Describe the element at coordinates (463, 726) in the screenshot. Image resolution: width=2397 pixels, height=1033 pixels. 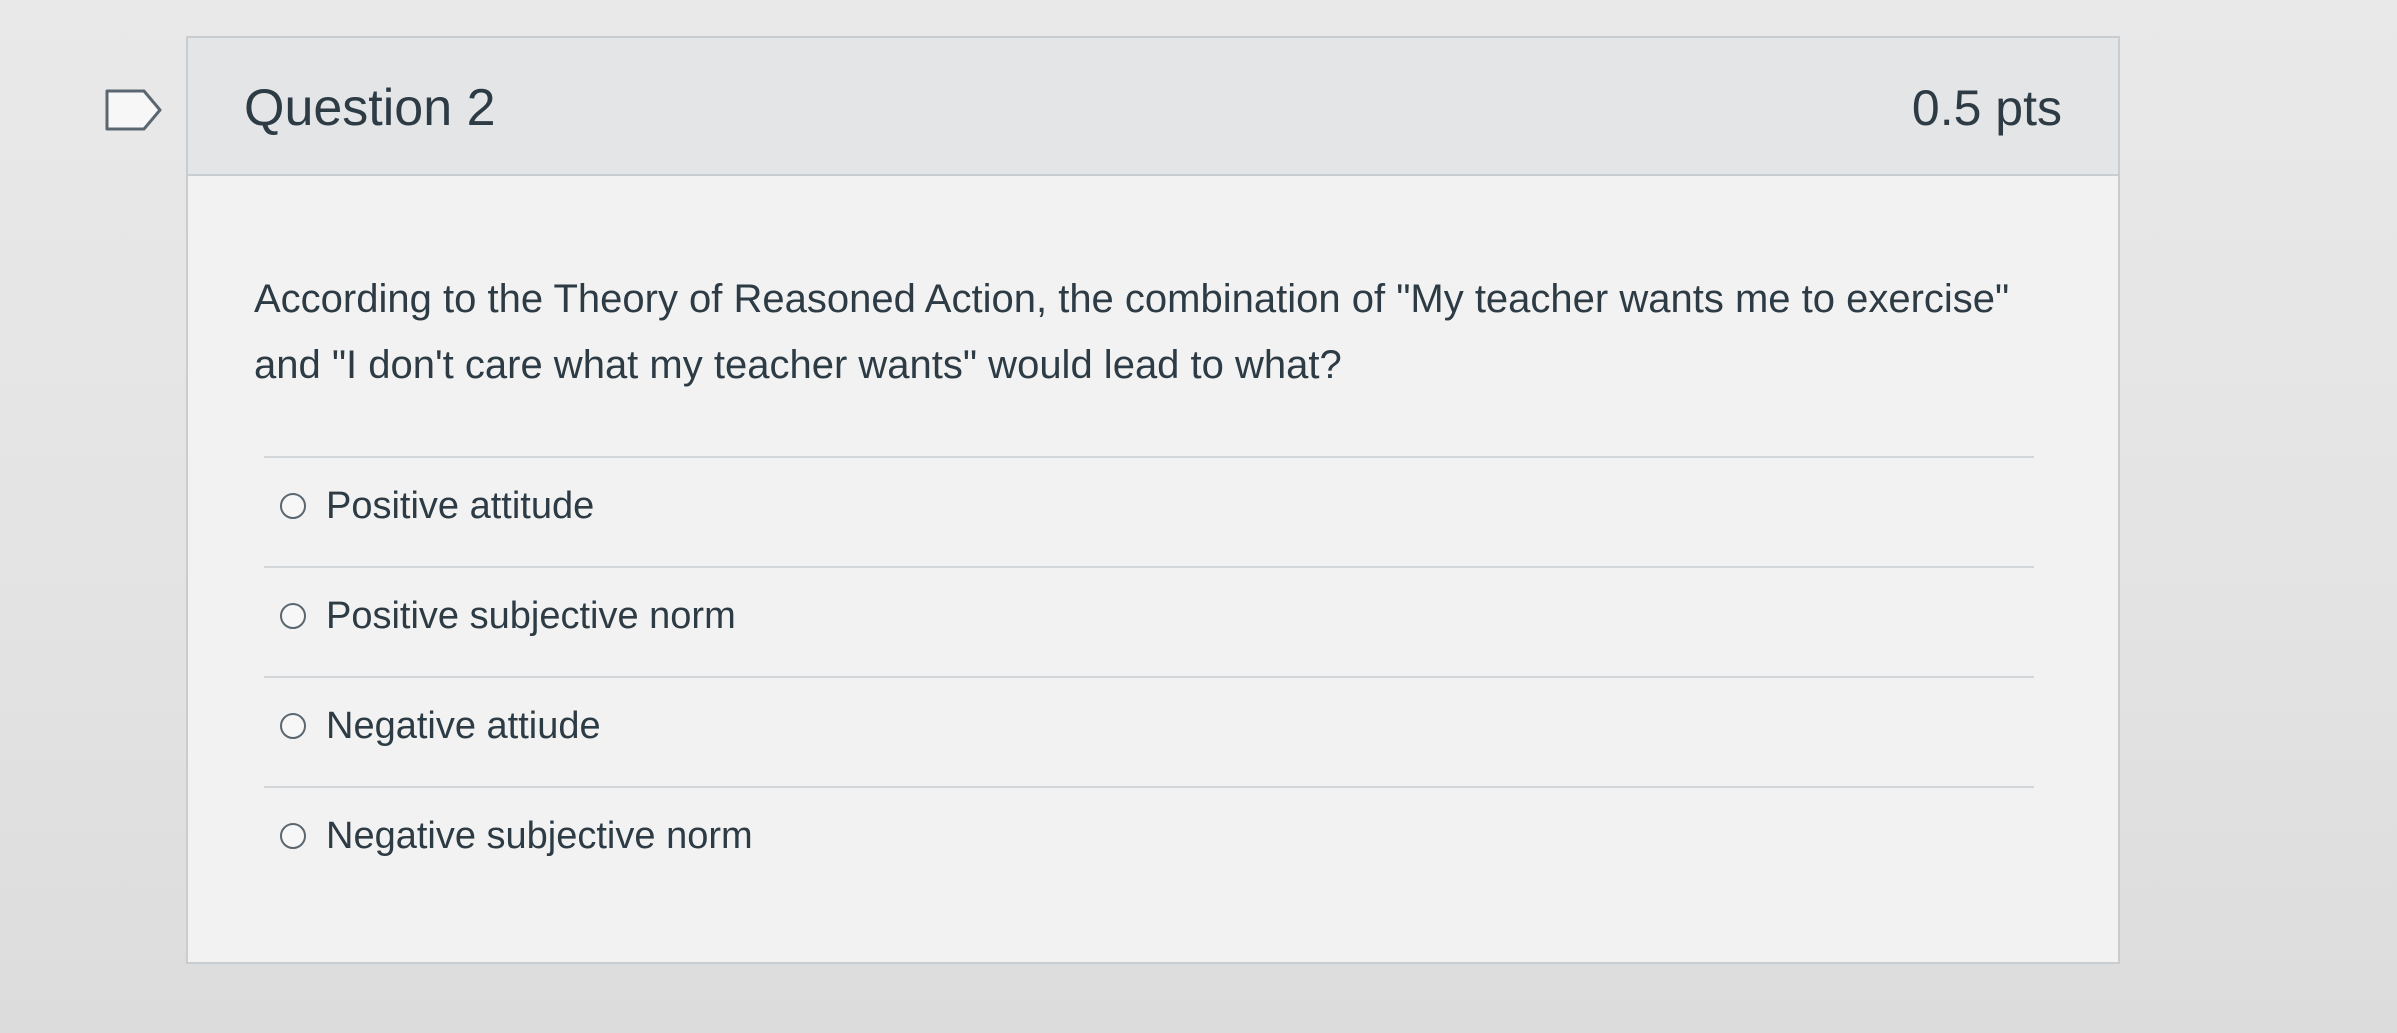
I see `answer-label: Negative attiude` at that location.